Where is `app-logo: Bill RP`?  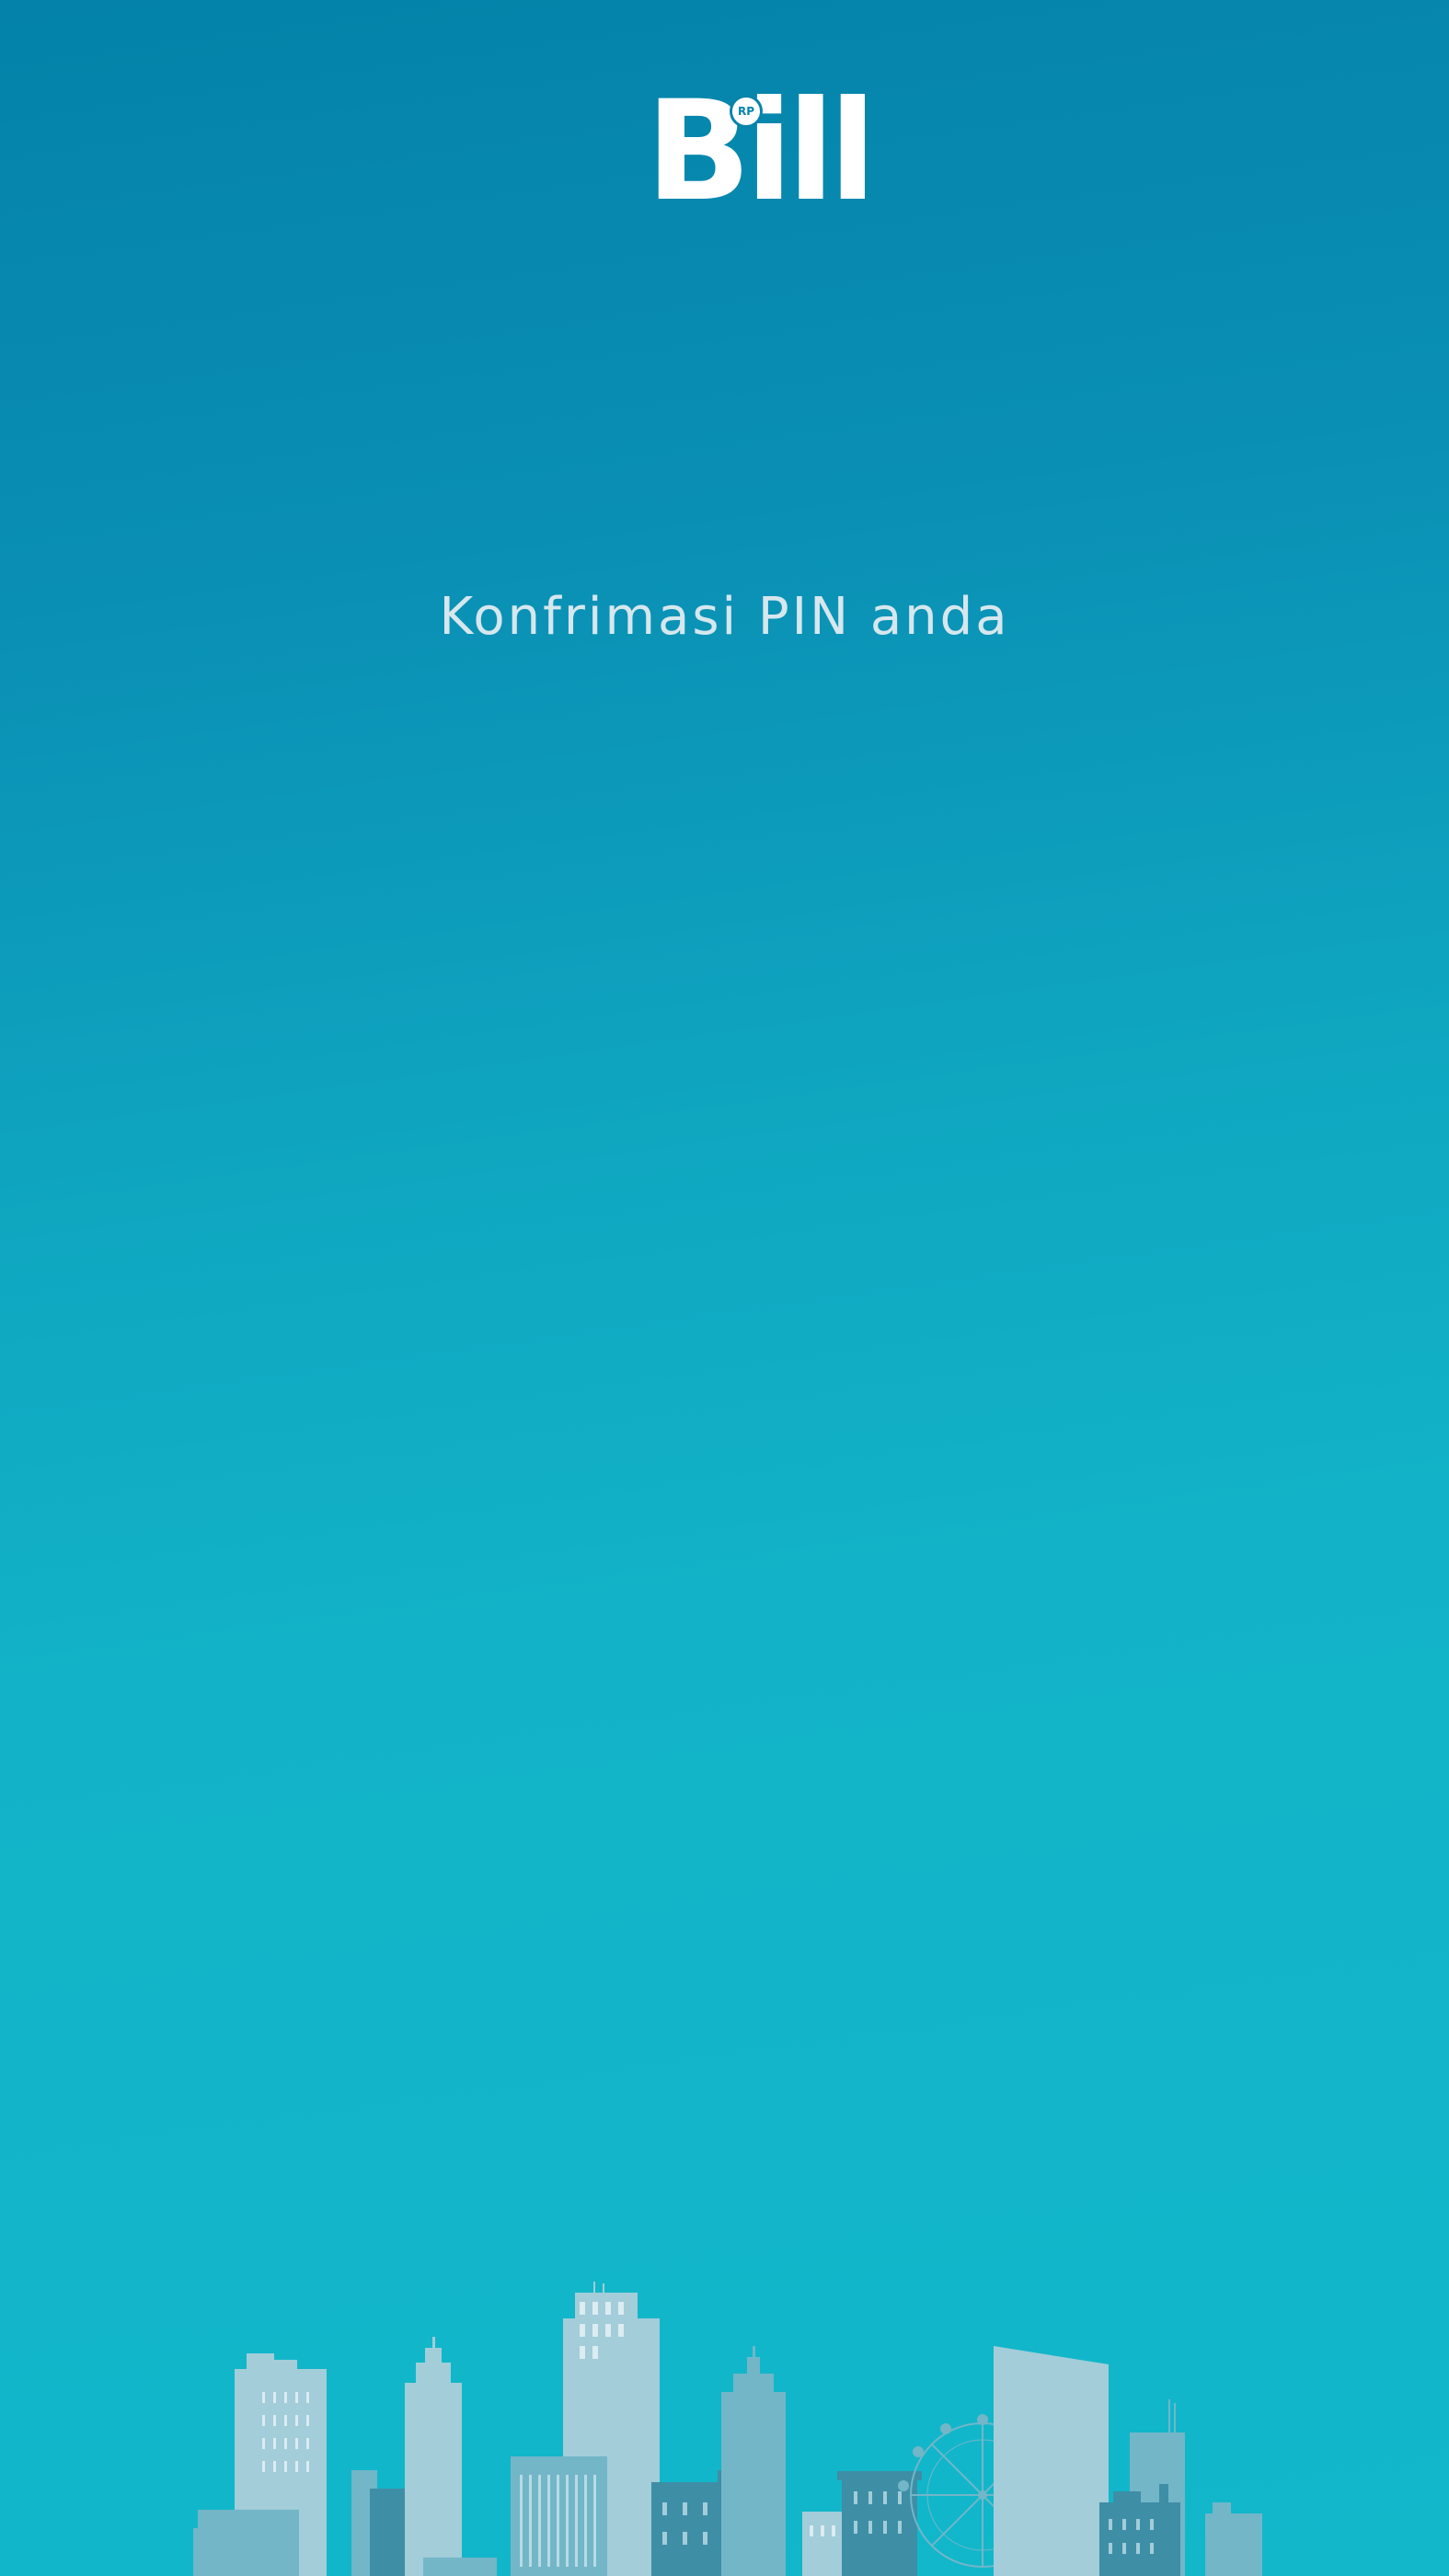 app-logo: Bill RP is located at coordinates (761, 152).